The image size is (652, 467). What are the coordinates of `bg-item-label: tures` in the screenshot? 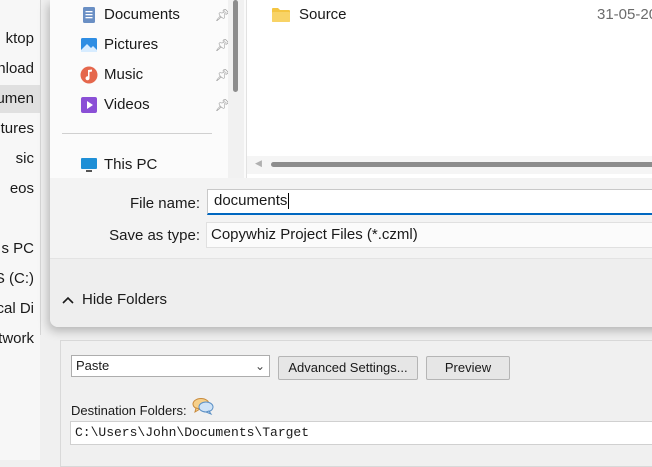 It's located at (17, 128).